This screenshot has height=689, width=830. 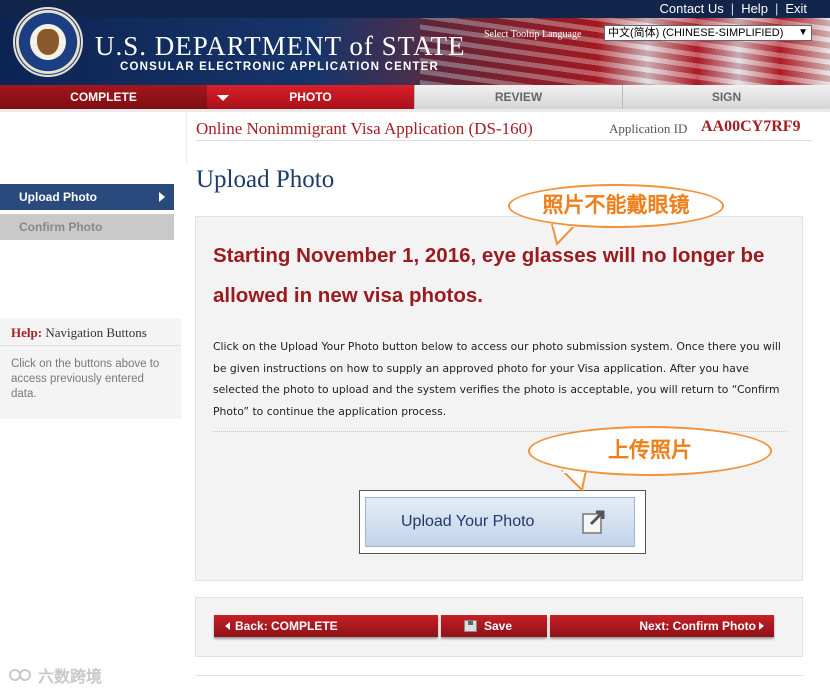 I want to click on step-label: SIGN, so click(x=726, y=97).